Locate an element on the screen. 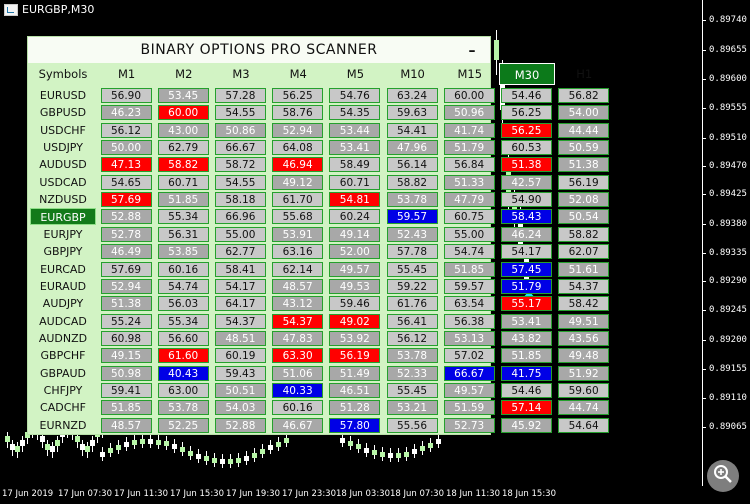 Image resolution: width=750 pixels, height=504 pixels. value-cell: 52.73 is located at coordinates (469, 425).